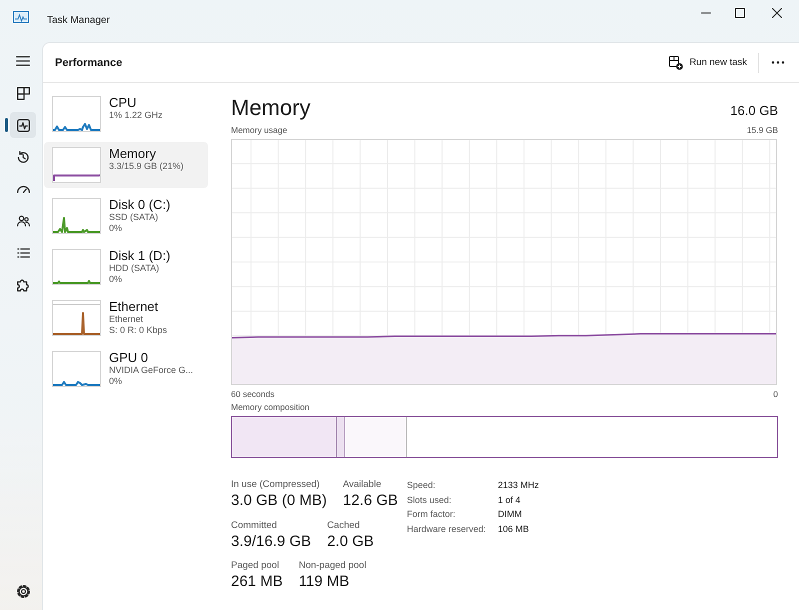 The height and width of the screenshot is (610, 799). I want to click on users-icon, so click(23, 221).